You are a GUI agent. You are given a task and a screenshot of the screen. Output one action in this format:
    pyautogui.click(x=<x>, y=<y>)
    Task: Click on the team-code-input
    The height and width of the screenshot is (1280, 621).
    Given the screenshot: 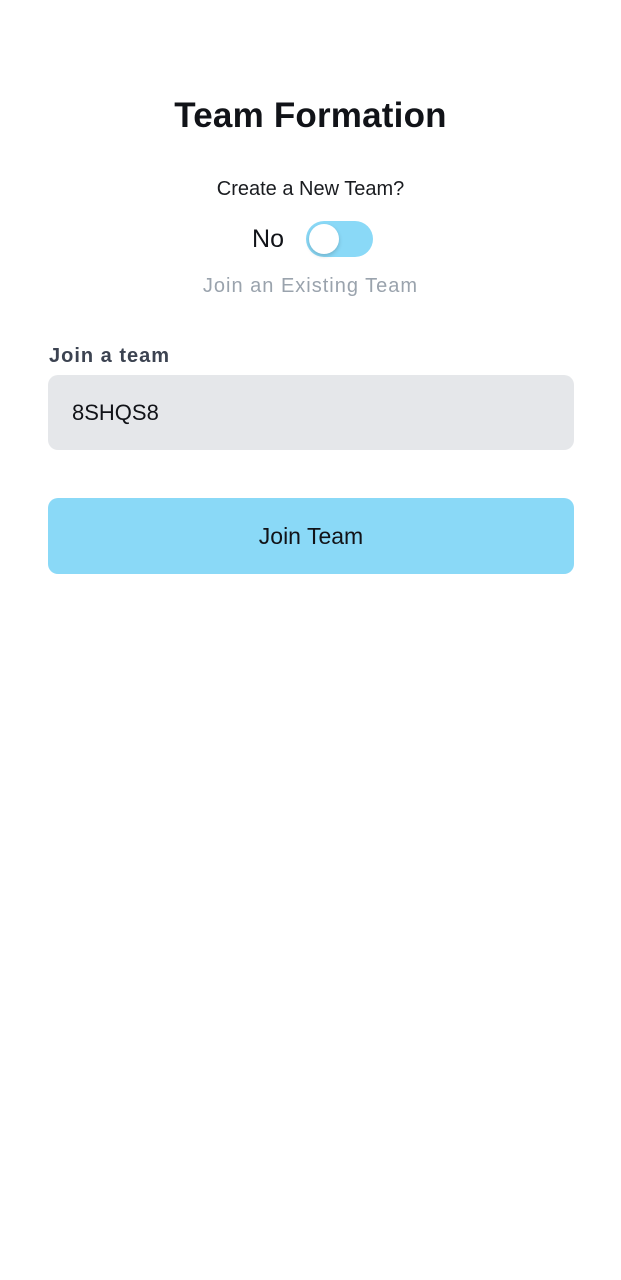 What is the action you would take?
    pyautogui.click(x=311, y=412)
    